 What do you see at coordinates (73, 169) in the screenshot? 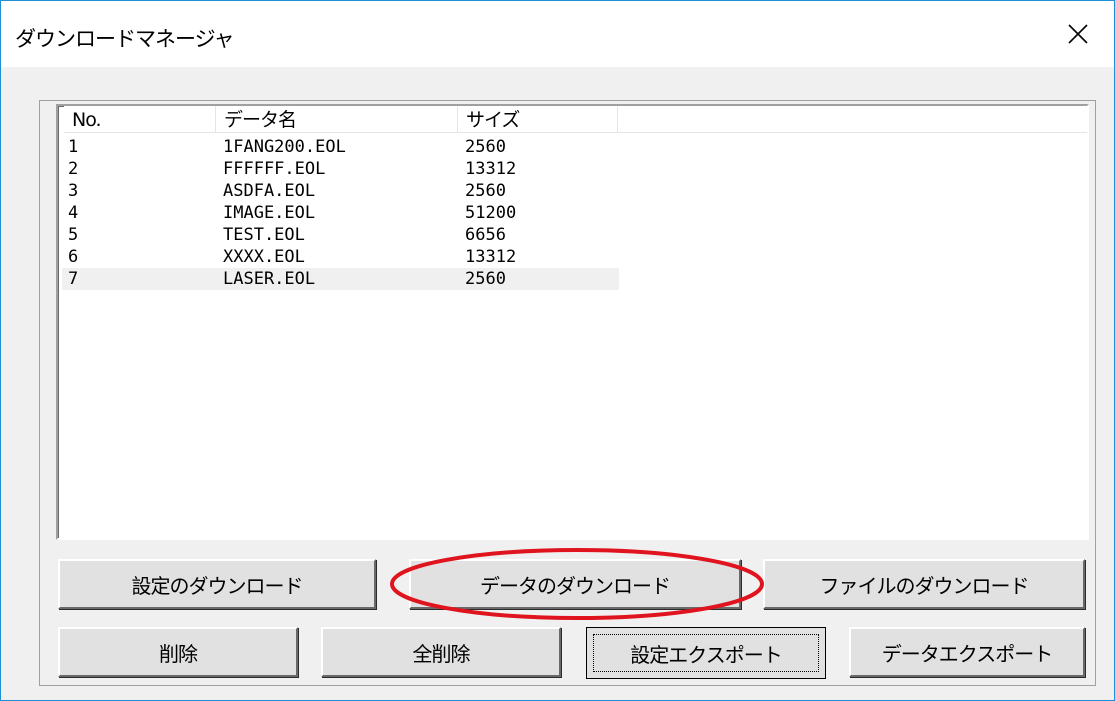
I see `row-no: 2` at bounding box center [73, 169].